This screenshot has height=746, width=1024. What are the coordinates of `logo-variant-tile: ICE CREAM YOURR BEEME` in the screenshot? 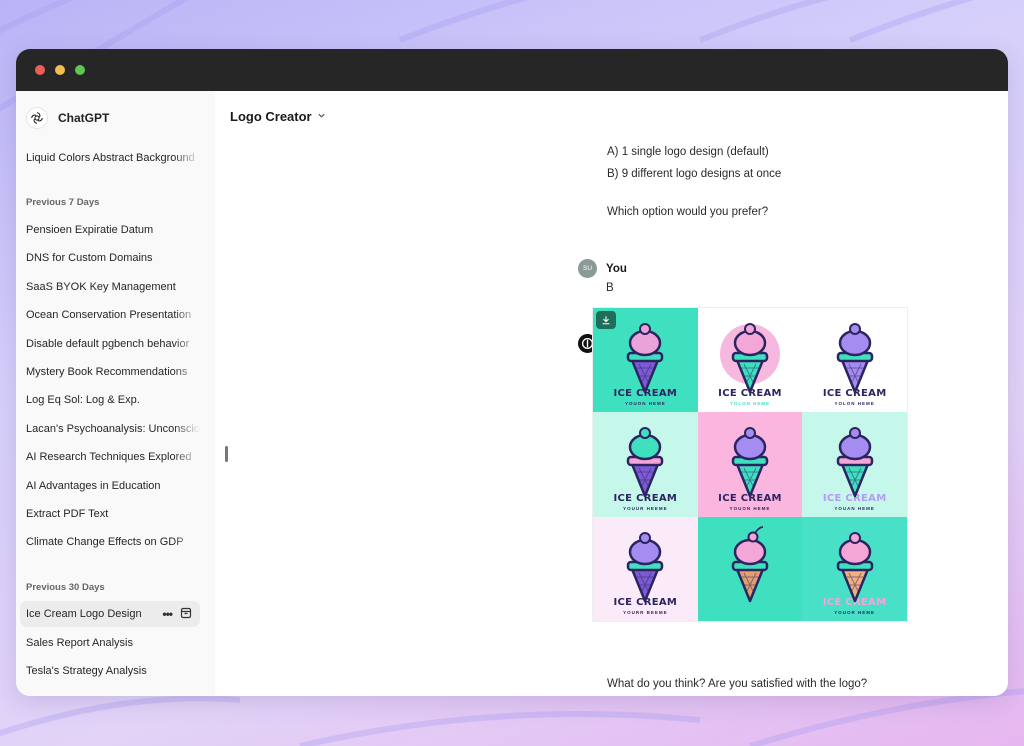 It's located at (645, 568).